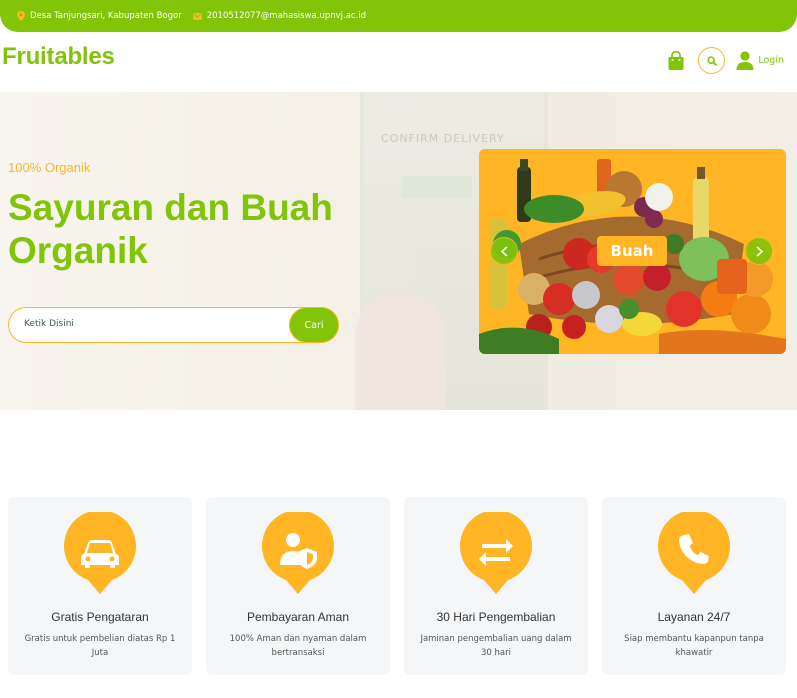  What do you see at coordinates (58, 57) in the screenshot?
I see `brand-logo: Fruitables` at bounding box center [58, 57].